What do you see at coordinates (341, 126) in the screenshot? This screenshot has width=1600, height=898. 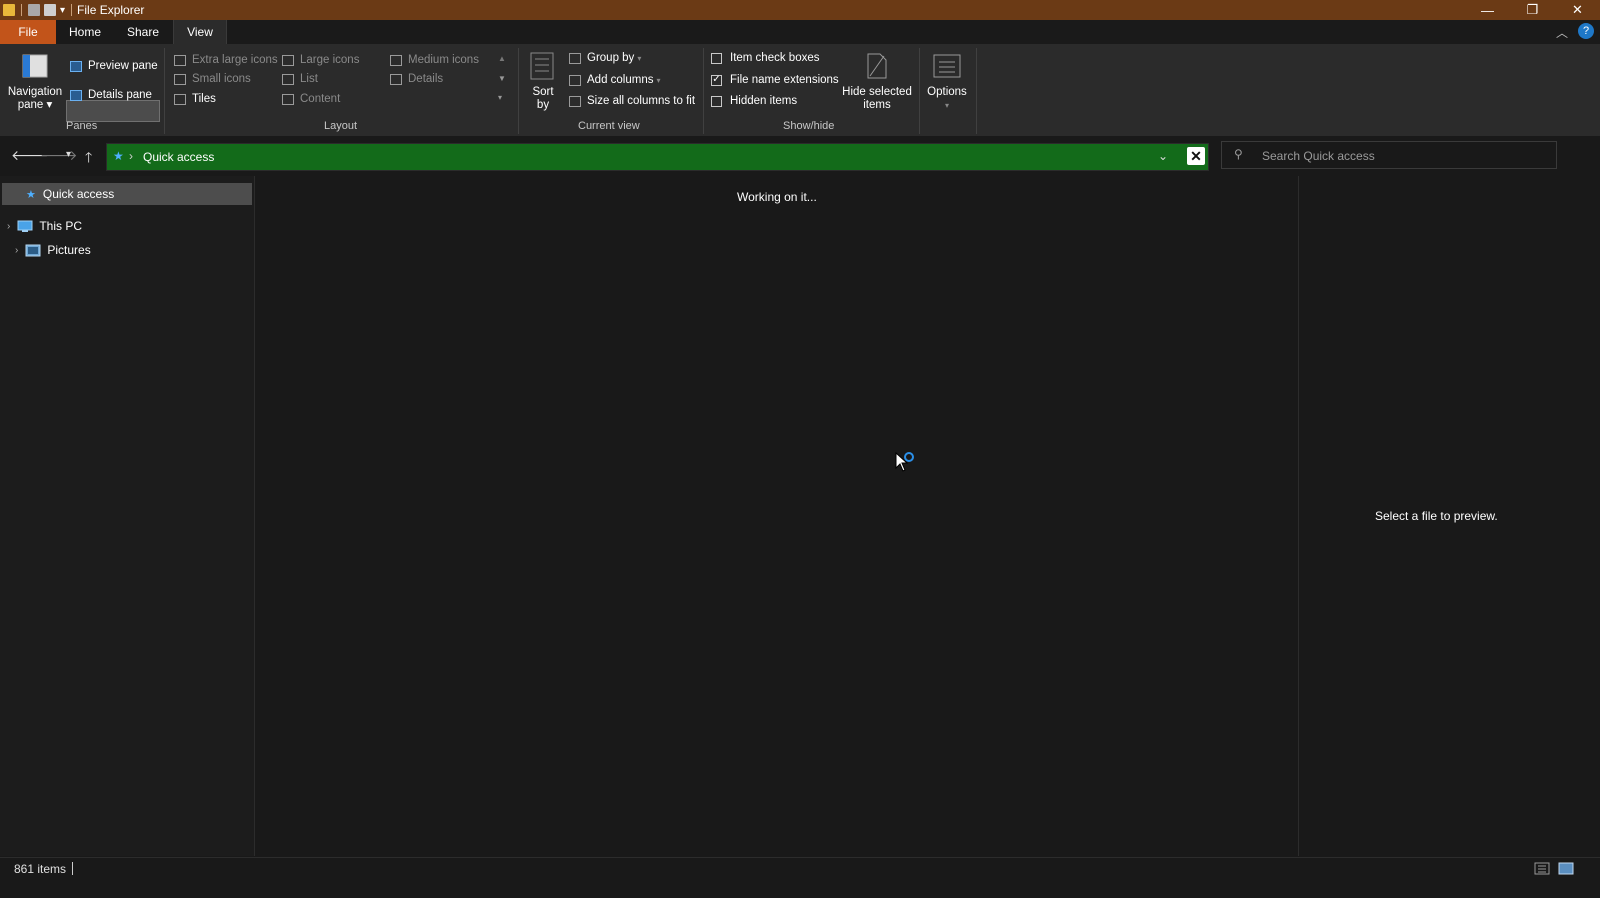 I see `layout-group-label: Layout` at bounding box center [341, 126].